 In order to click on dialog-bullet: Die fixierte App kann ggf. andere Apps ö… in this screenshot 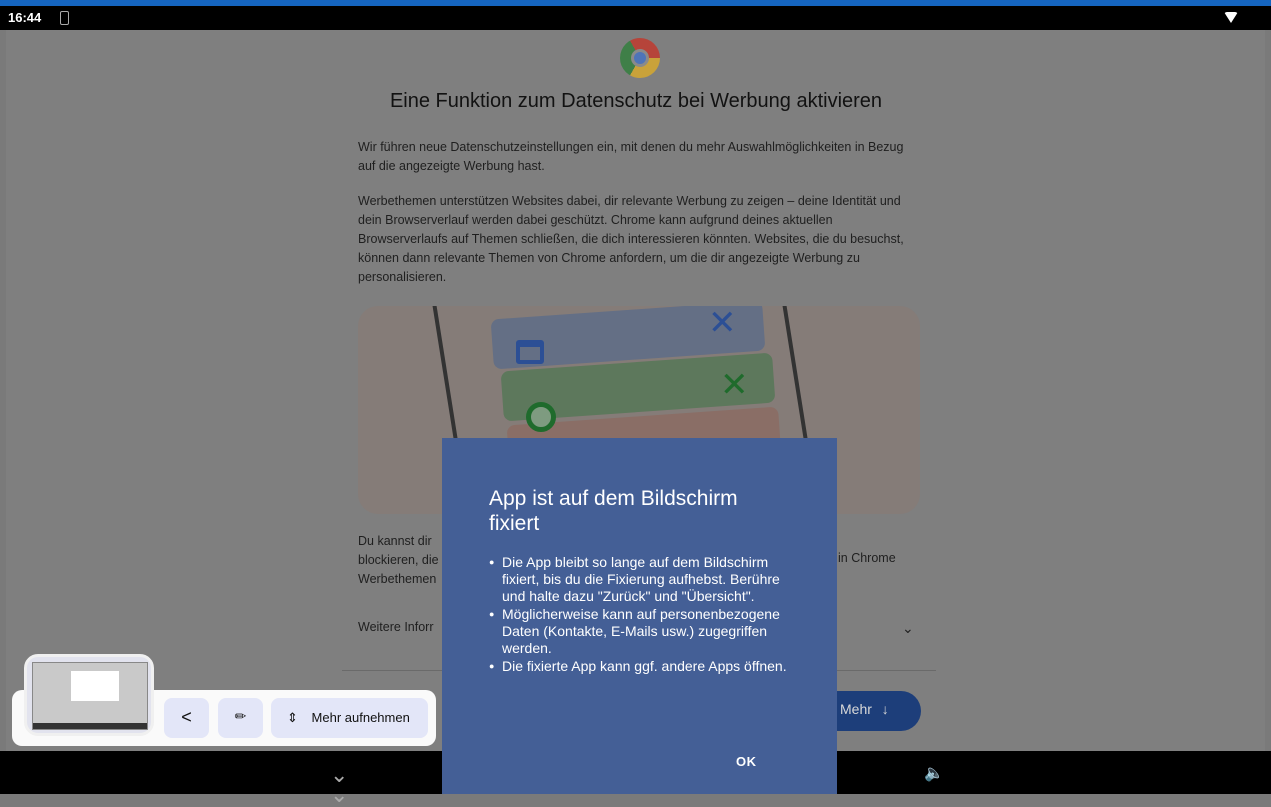, I will do `click(640, 666)`.